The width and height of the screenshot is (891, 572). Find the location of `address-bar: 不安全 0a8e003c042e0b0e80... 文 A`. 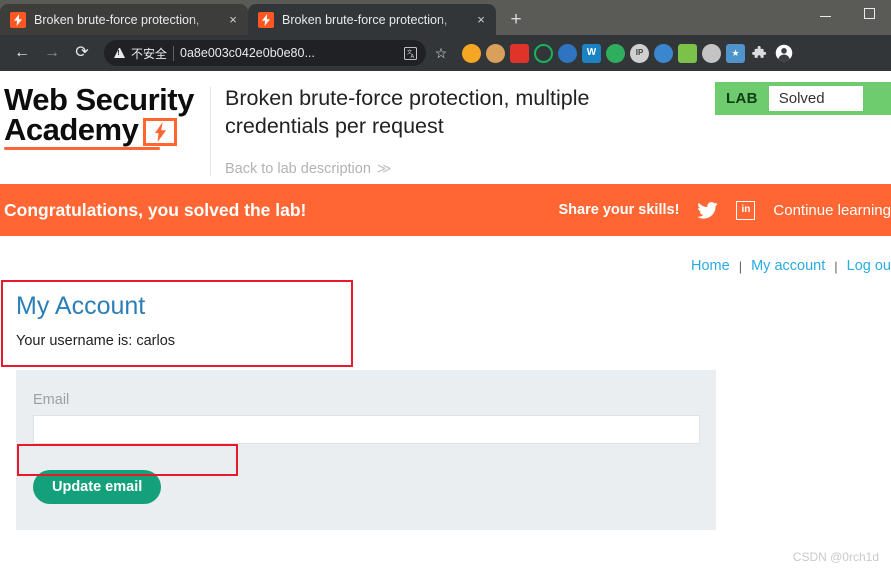

address-bar: 不安全 0a8e003c042e0b0e80... 文 A is located at coordinates (265, 53).